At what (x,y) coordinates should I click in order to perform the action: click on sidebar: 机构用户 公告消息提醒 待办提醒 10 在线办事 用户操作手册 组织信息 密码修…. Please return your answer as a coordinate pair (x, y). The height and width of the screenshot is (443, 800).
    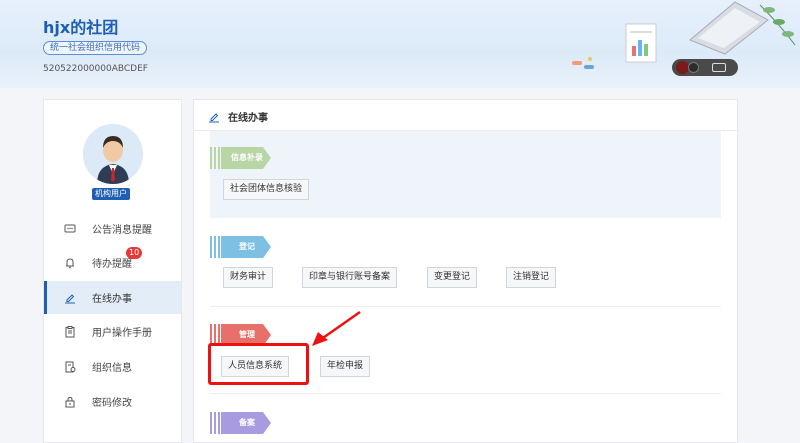
    Looking at the image, I should click on (112, 271).